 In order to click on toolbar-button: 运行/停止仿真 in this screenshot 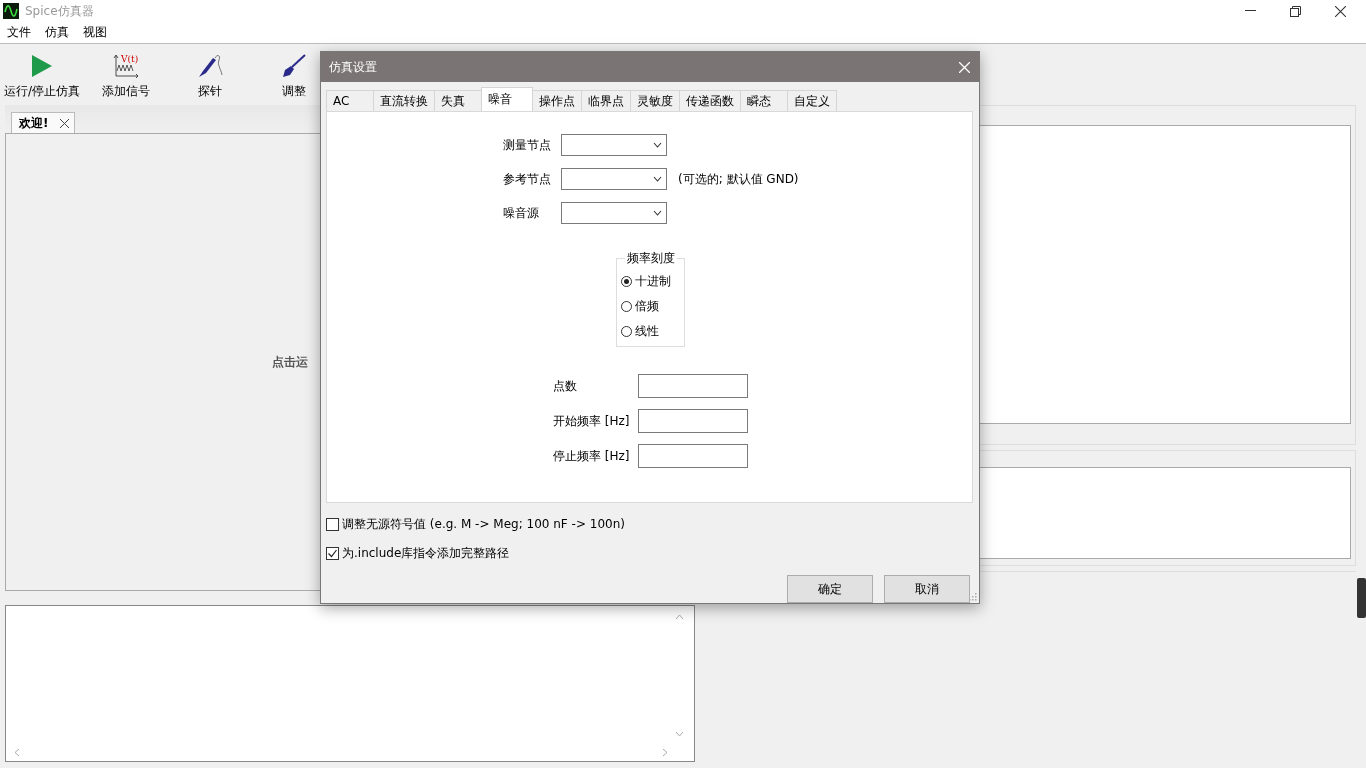, I will do `click(42, 76)`.